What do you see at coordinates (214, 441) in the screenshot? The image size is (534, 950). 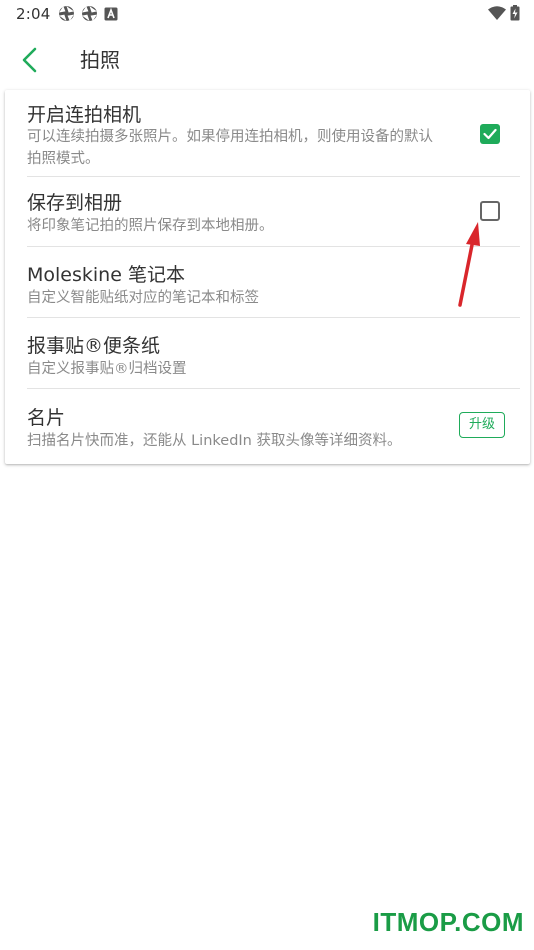 I see `setting-description: 扫描名片快而准，还能从 LinkedIn 获取头像等详细资料。` at bounding box center [214, 441].